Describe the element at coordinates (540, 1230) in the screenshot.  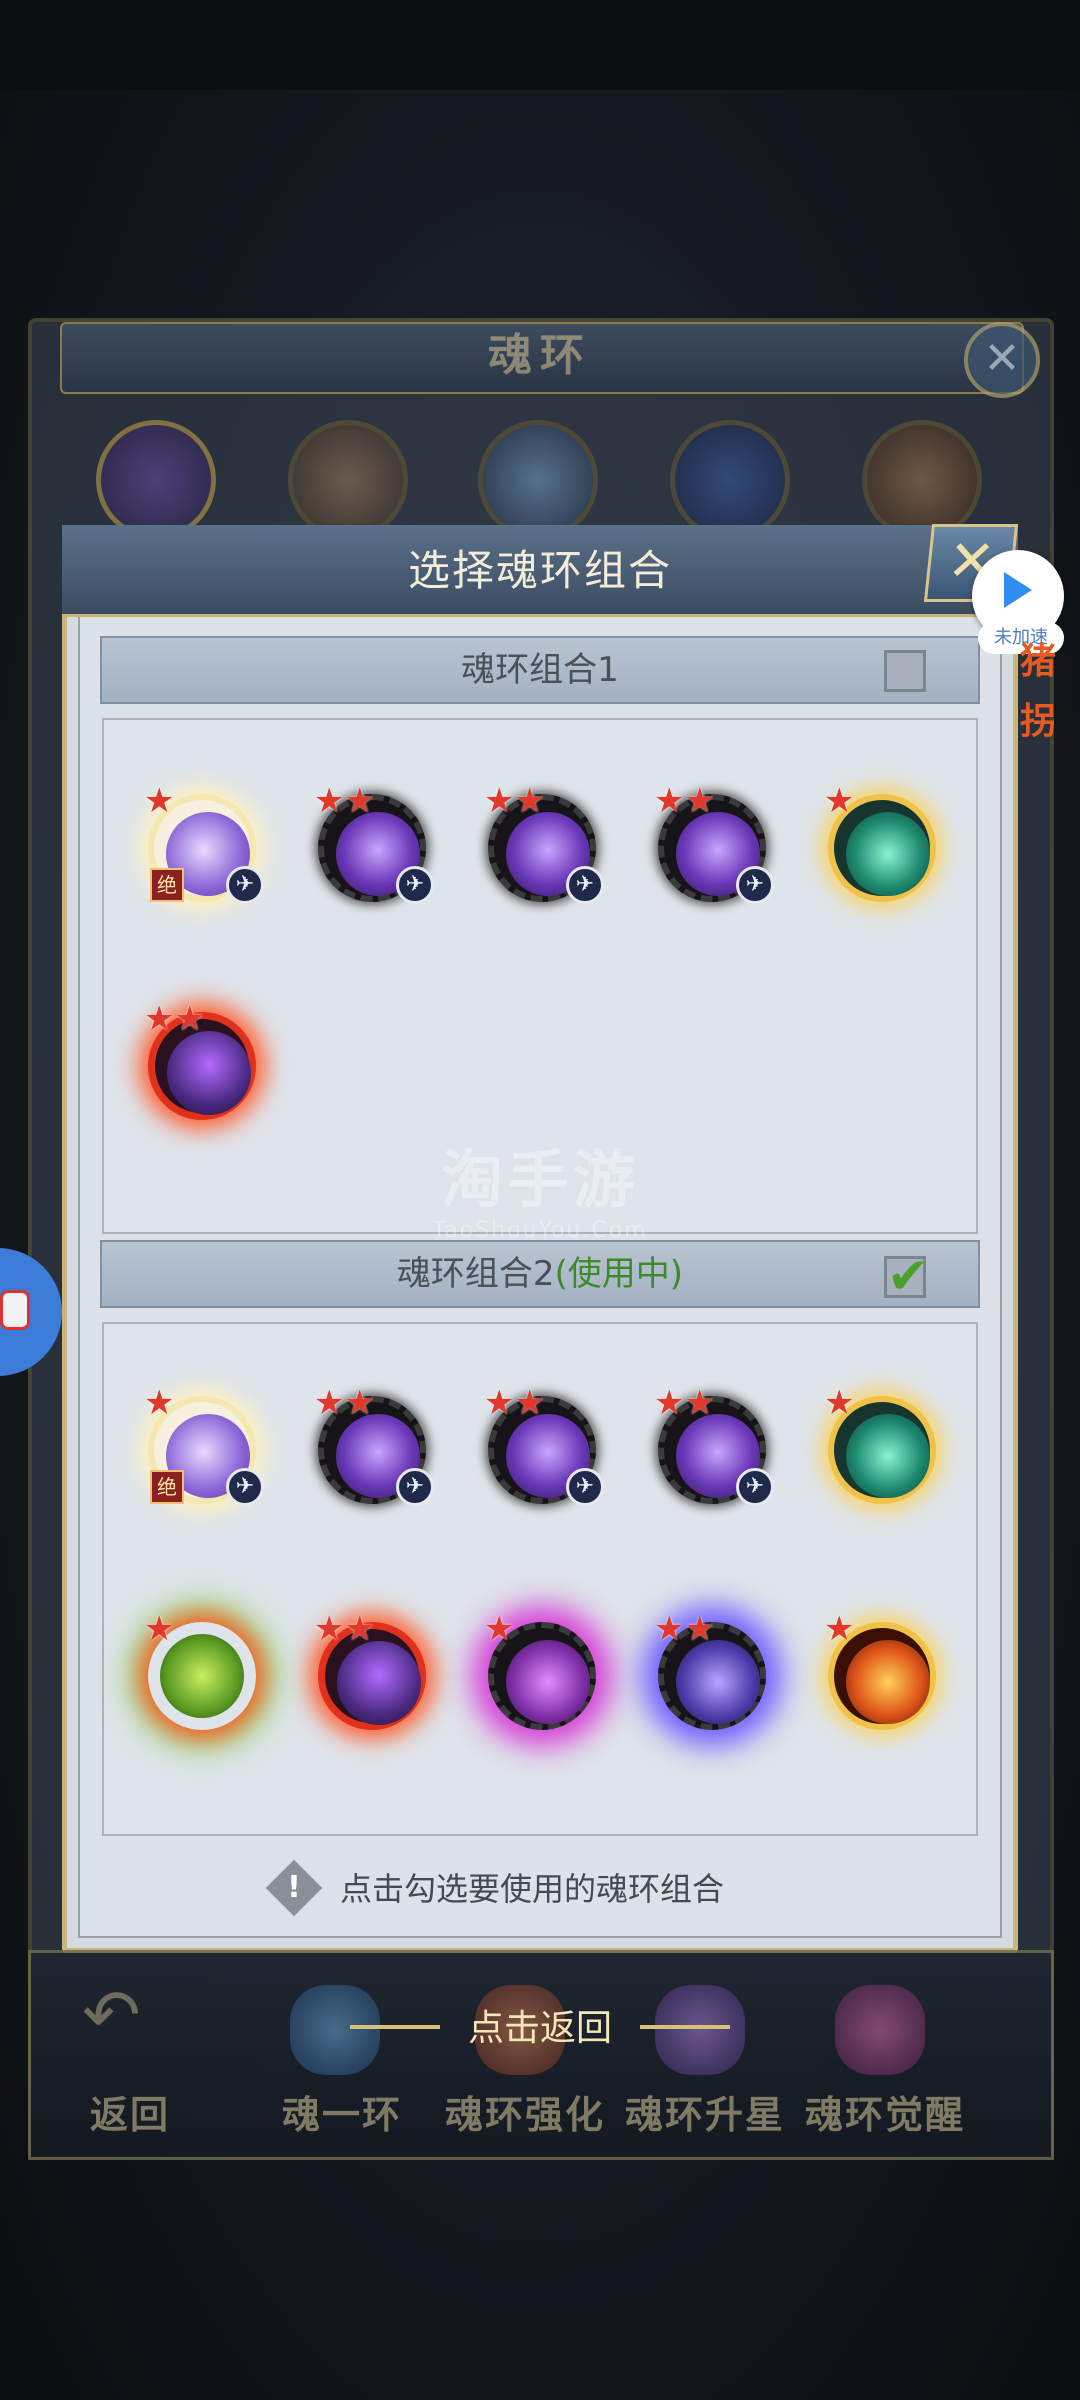
I see `watermark-url: TaoShouYou.Com` at that location.